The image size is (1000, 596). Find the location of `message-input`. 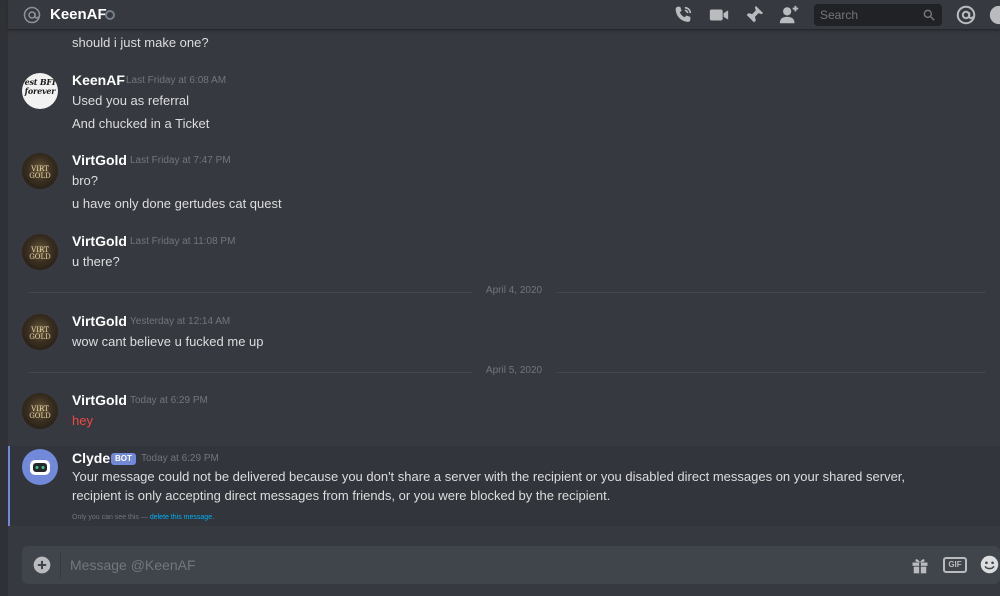

message-input is located at coordinates (460, 565).